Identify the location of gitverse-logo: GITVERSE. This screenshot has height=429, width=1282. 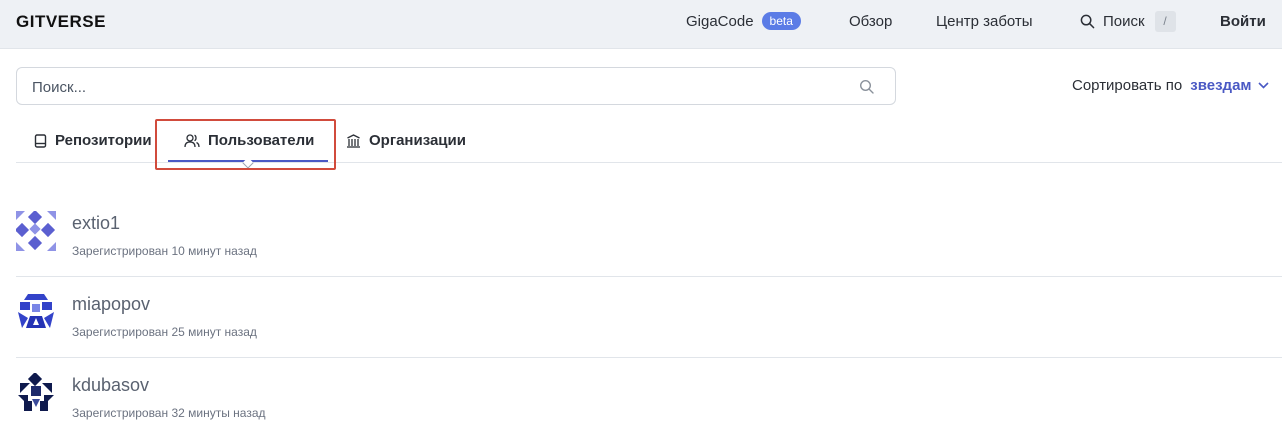
(91, 21).